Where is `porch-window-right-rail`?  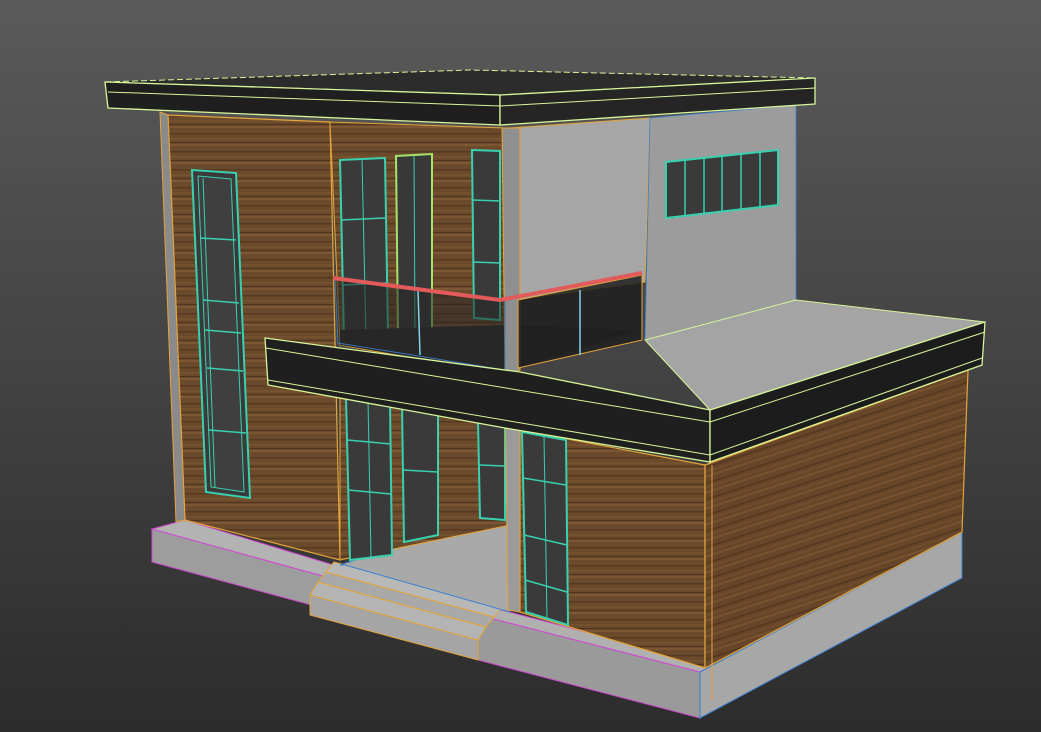 porch-window-right-rail is located at coordinates (492, 465).